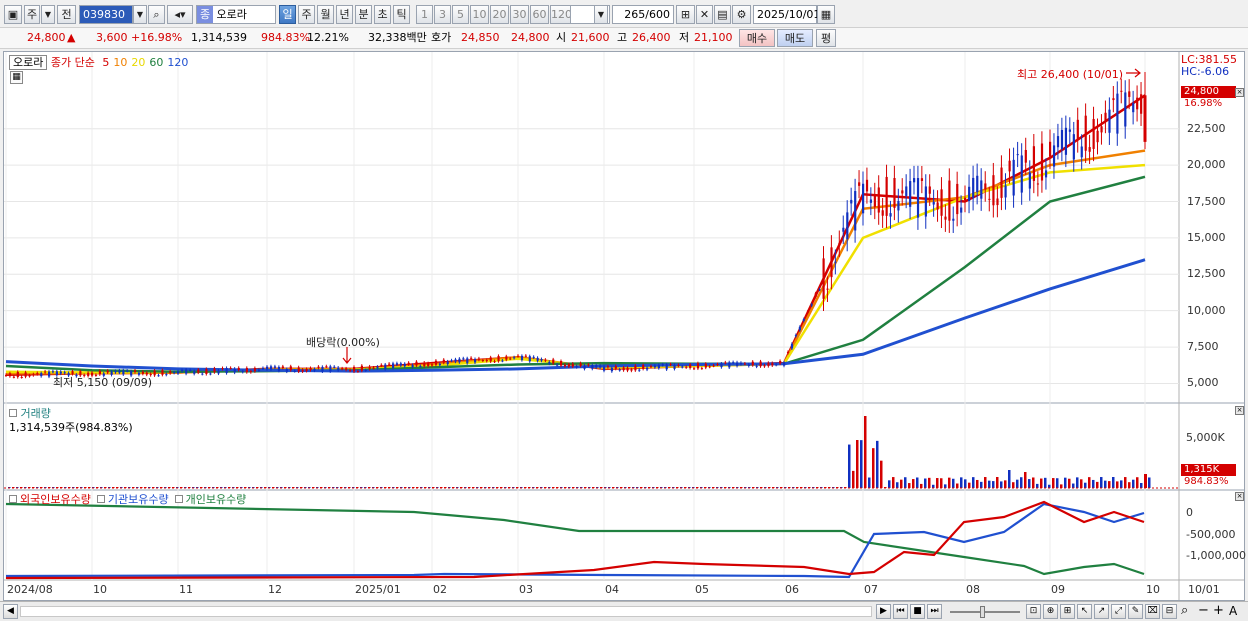 This screenshot has width=1248, height=621. I want to click on tool-7-icon: ✎, so click(1135, 611).